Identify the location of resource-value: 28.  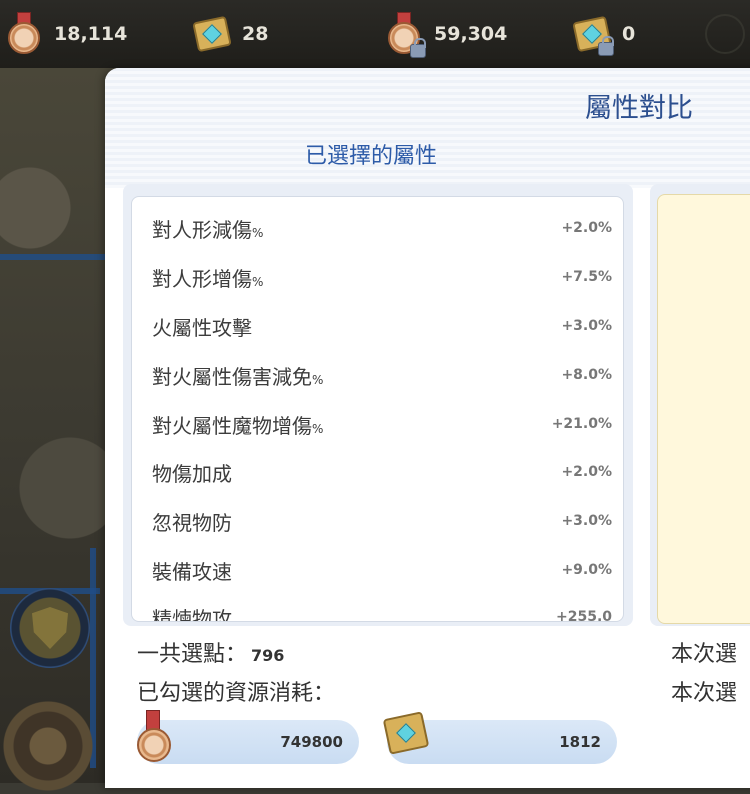
(255, 34).